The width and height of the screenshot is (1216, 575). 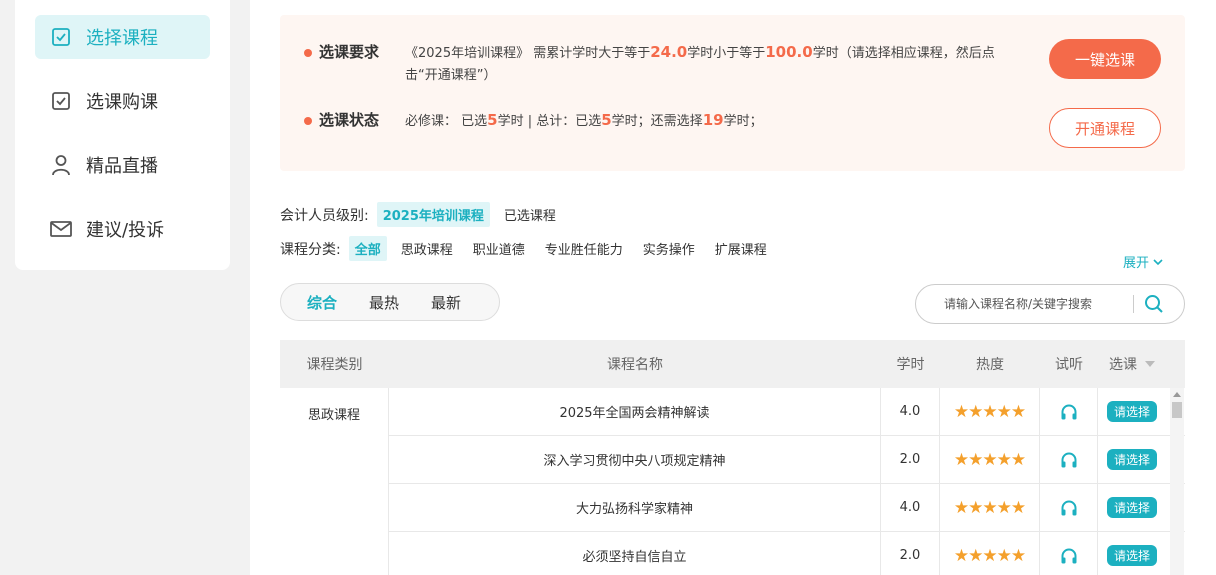 I want to click on category-option: 扩展课程, so click(x=741, y=248).